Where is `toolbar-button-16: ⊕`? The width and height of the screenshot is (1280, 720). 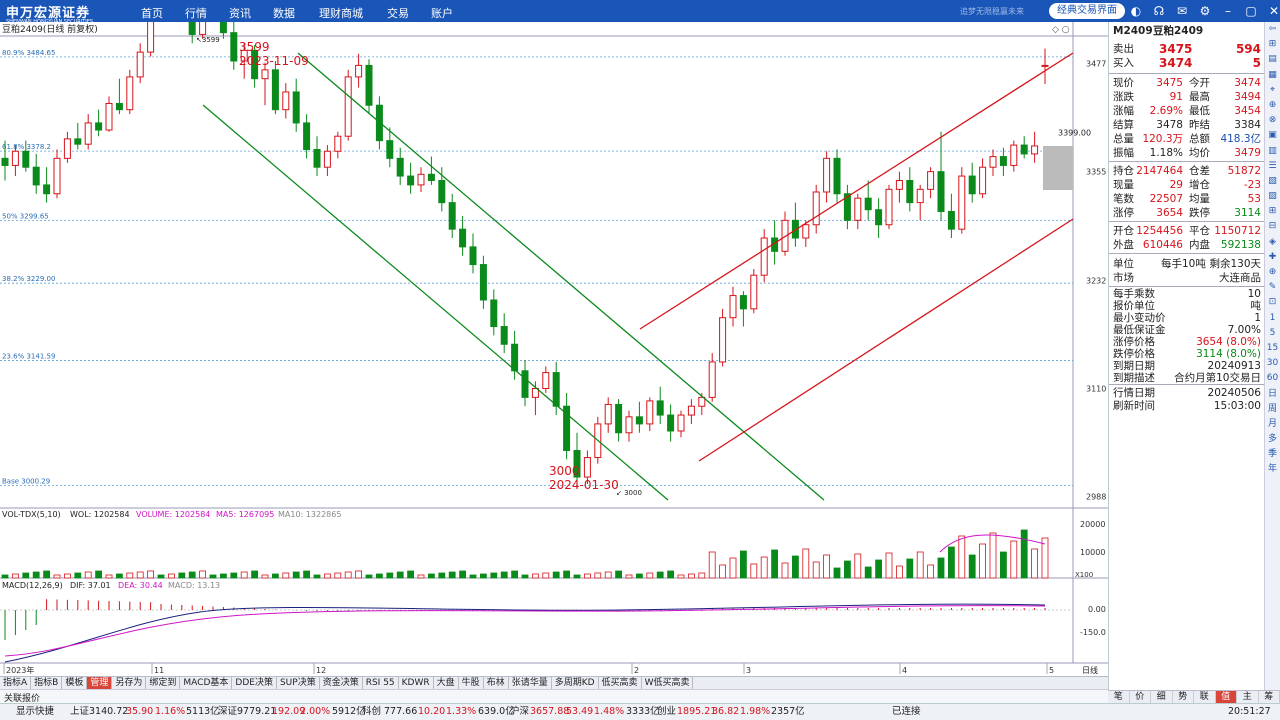
toolbar-button-16: ⊕ is located at coordinates (1272, 272).